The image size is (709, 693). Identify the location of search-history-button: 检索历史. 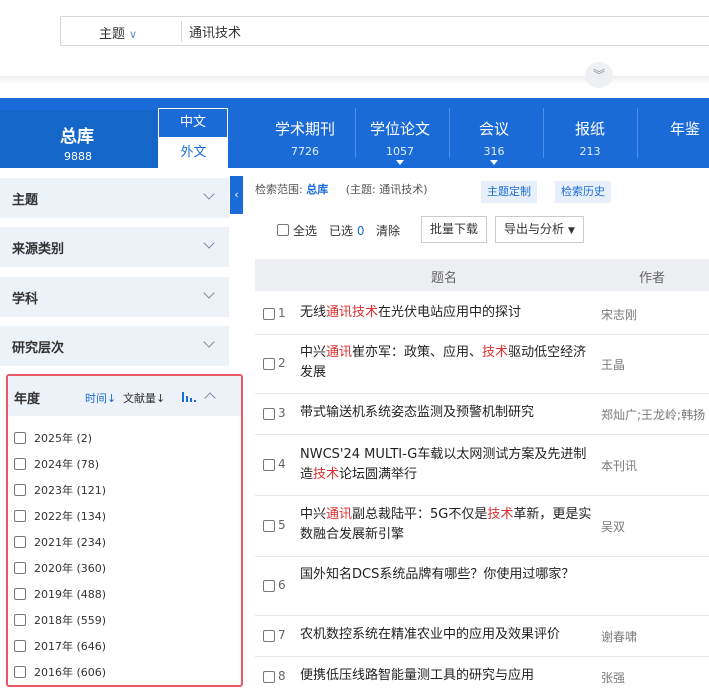
(583, 192).